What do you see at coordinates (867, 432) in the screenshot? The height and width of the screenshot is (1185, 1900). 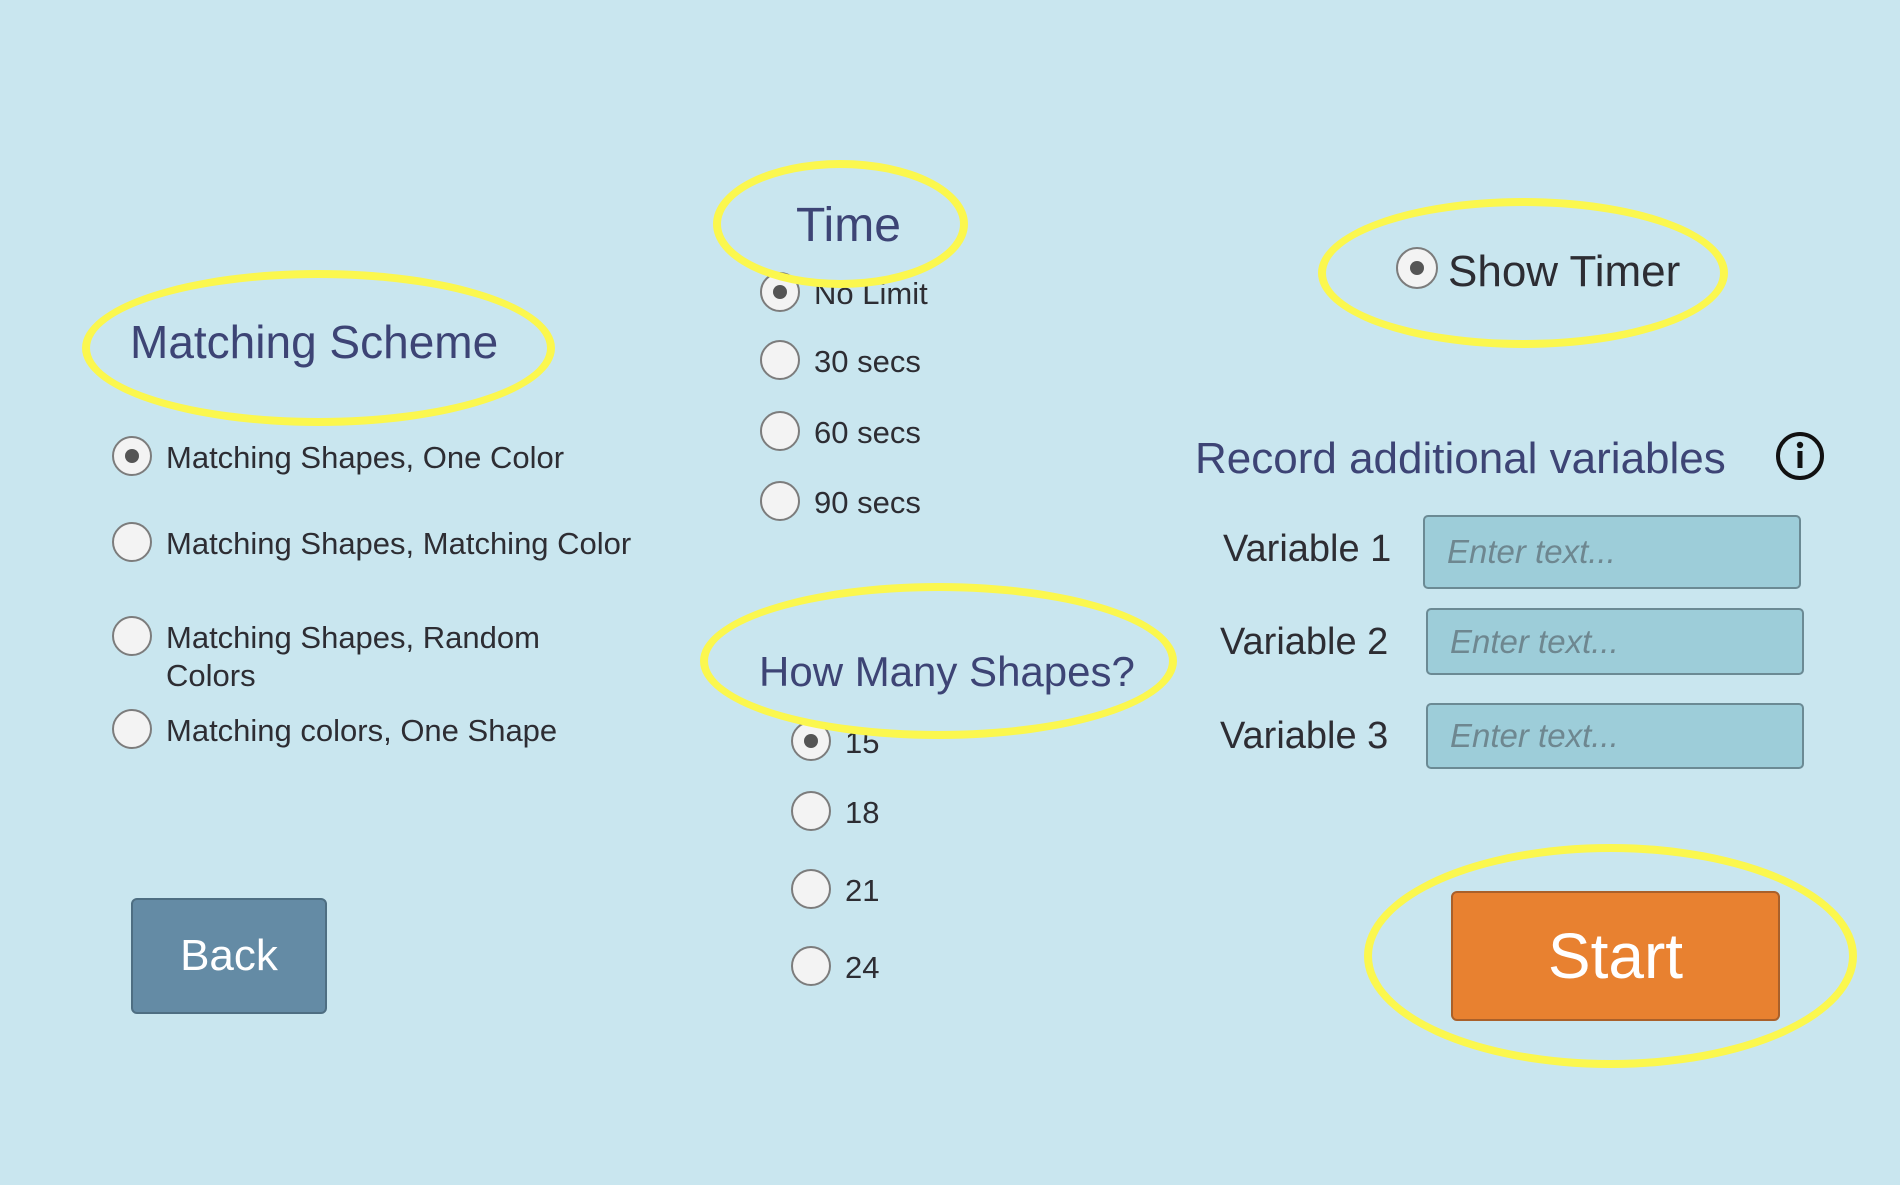 I see `radio-label: 60 secs` at bounding box center [867, 432].